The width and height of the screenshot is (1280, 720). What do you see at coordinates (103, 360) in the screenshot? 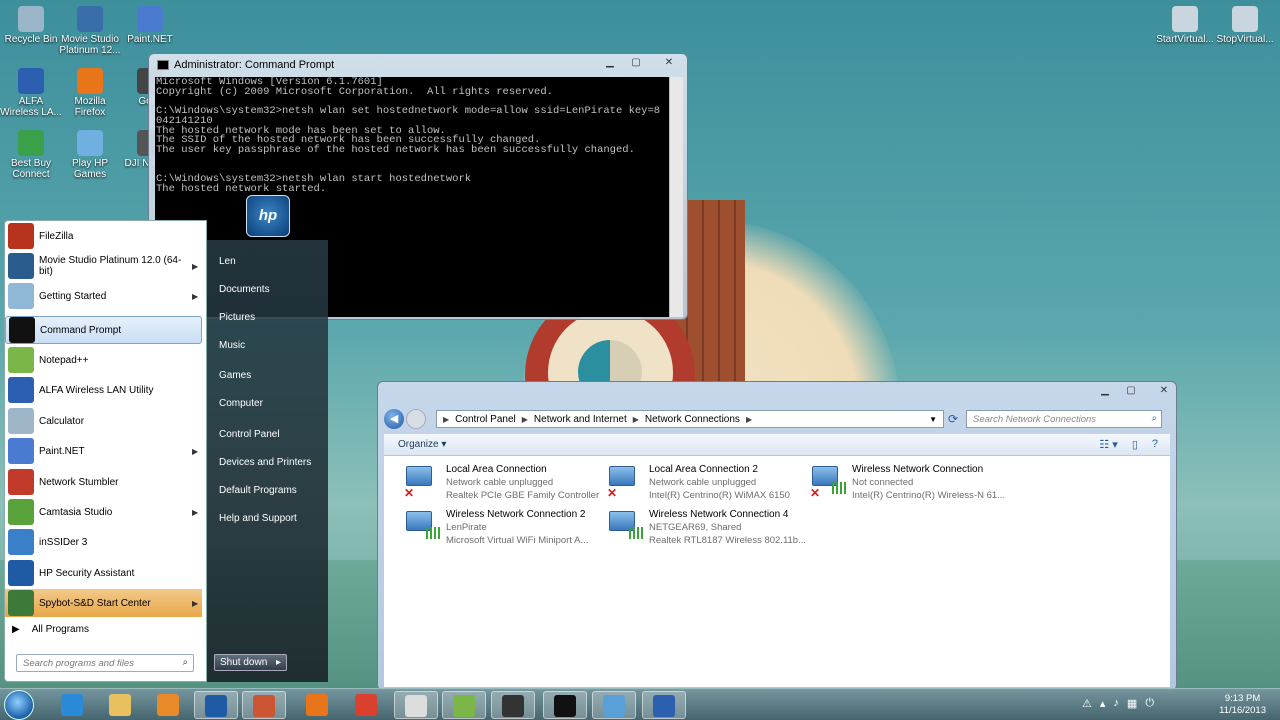
I see `start-menu-item: Notepad++` at bounding box center [103, 360].